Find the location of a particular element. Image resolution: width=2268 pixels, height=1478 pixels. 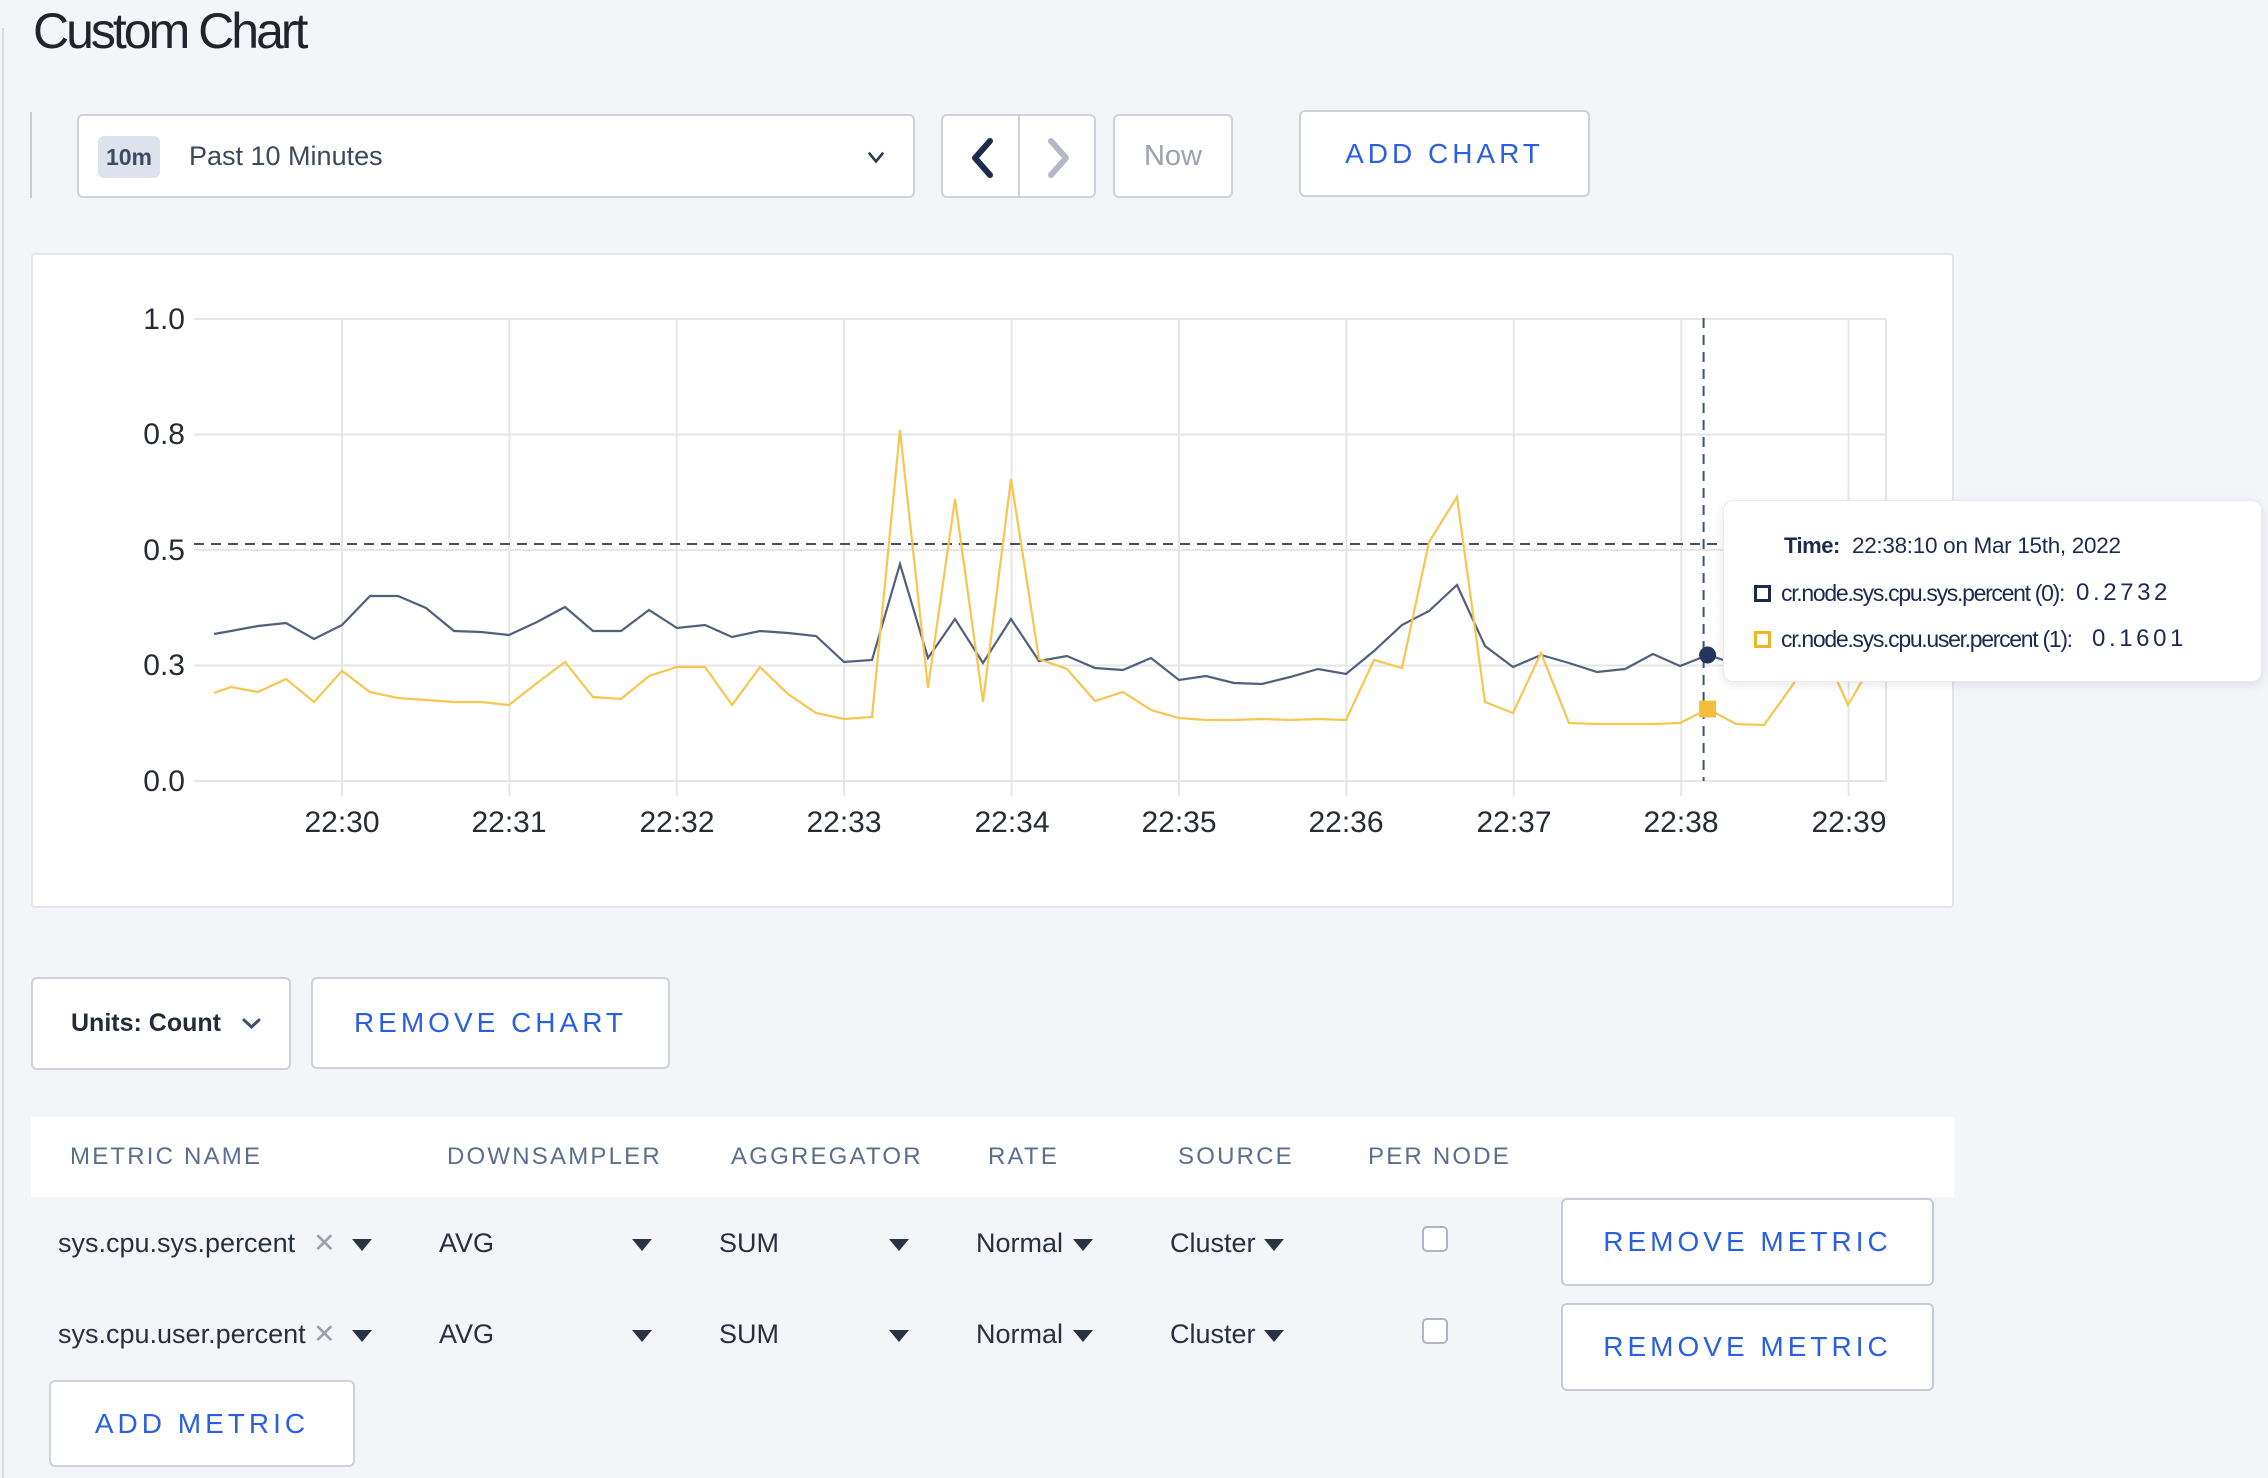

svg-text: 22:33 is located at coordinates (843, 822).